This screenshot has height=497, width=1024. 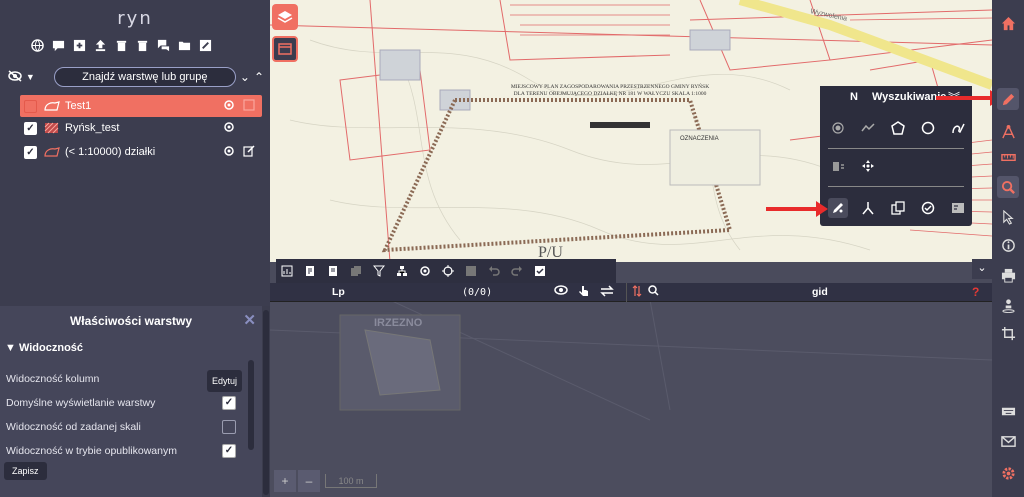 I want to click on freehand-tool-icon, so click(x=958, y=128).